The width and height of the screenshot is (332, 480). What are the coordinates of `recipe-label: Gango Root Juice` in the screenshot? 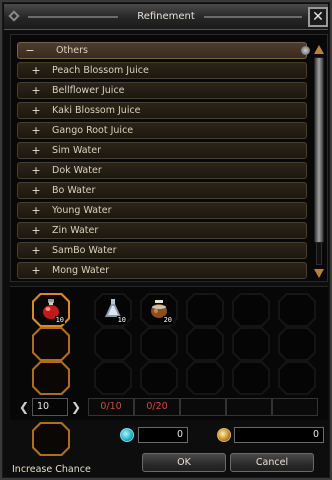 It's located at (93, 130).